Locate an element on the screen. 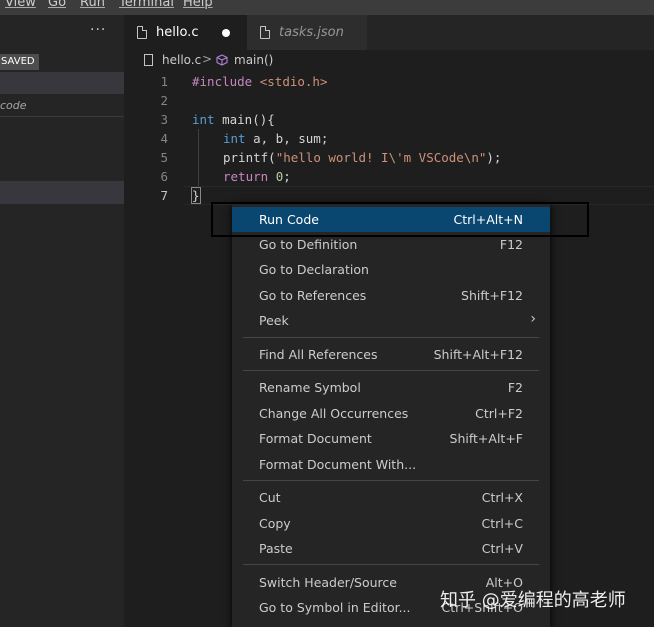  menu-terminal: Terminal is located at coordinates (146, 5).